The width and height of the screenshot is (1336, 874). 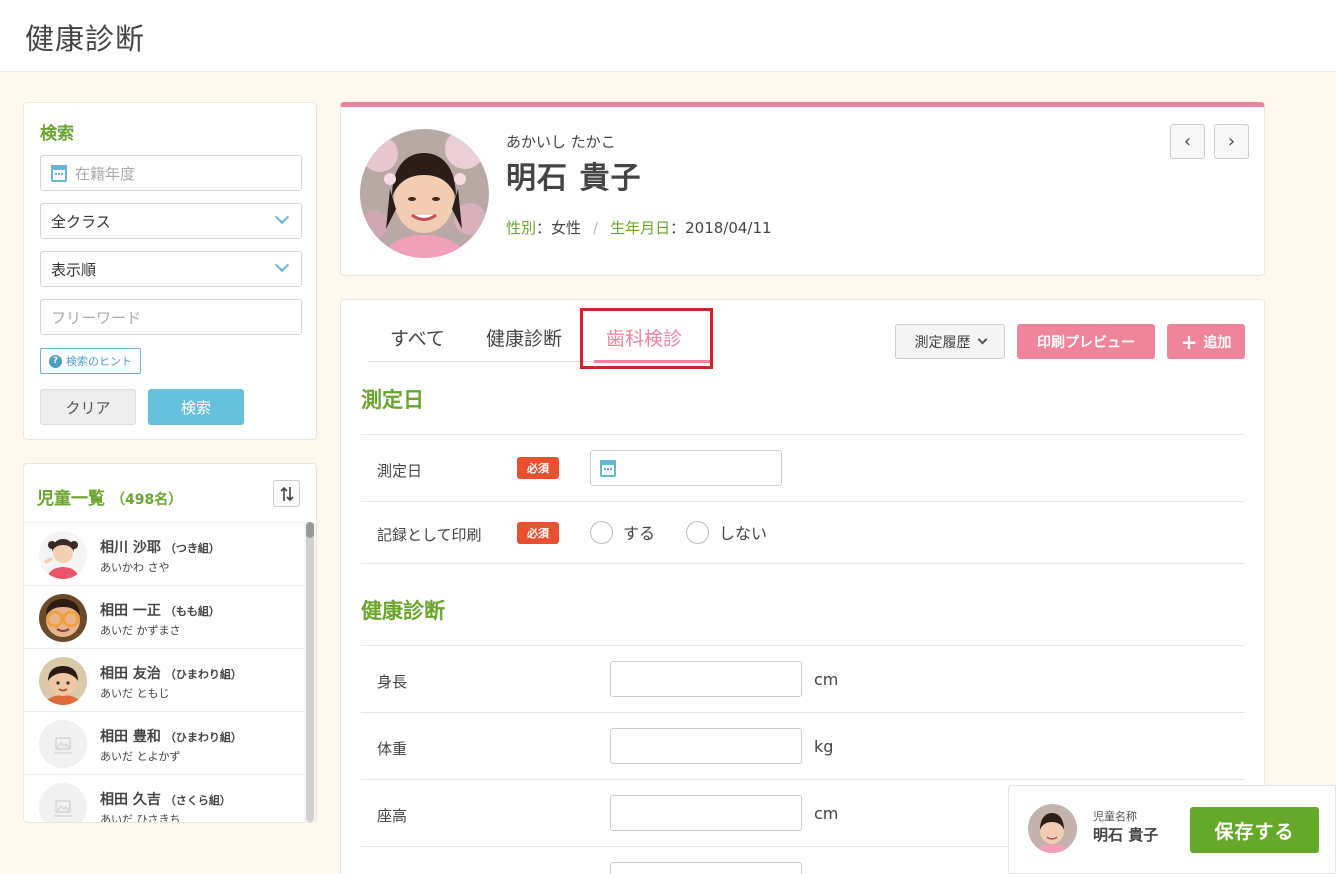 I want to click on freeword-input: フリーワード, so click(x=171, y=317).